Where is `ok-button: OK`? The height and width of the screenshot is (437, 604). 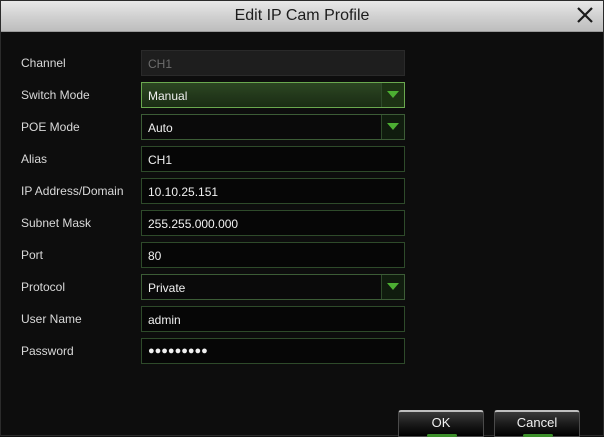 ok-button: OK is located at coordinates (441, 423).